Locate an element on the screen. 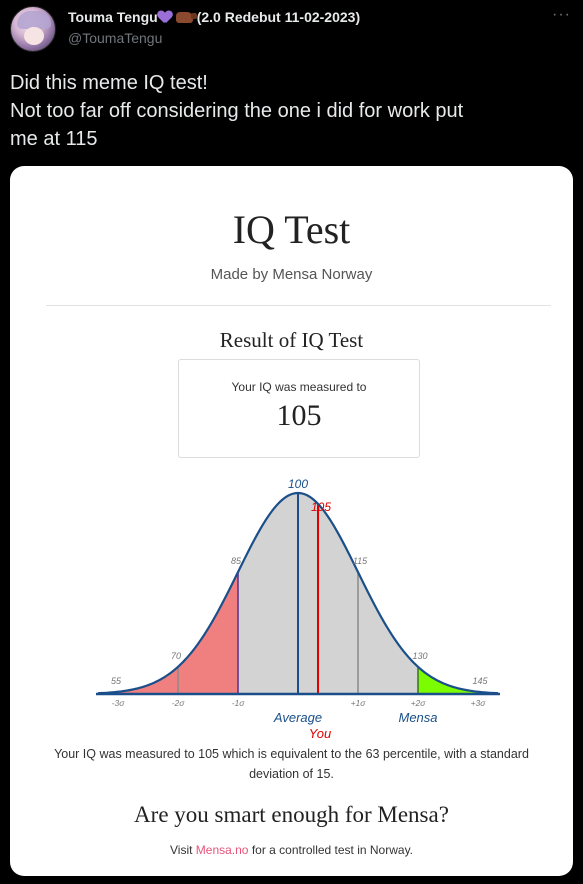  avatar is located at coordinates (33, 29).